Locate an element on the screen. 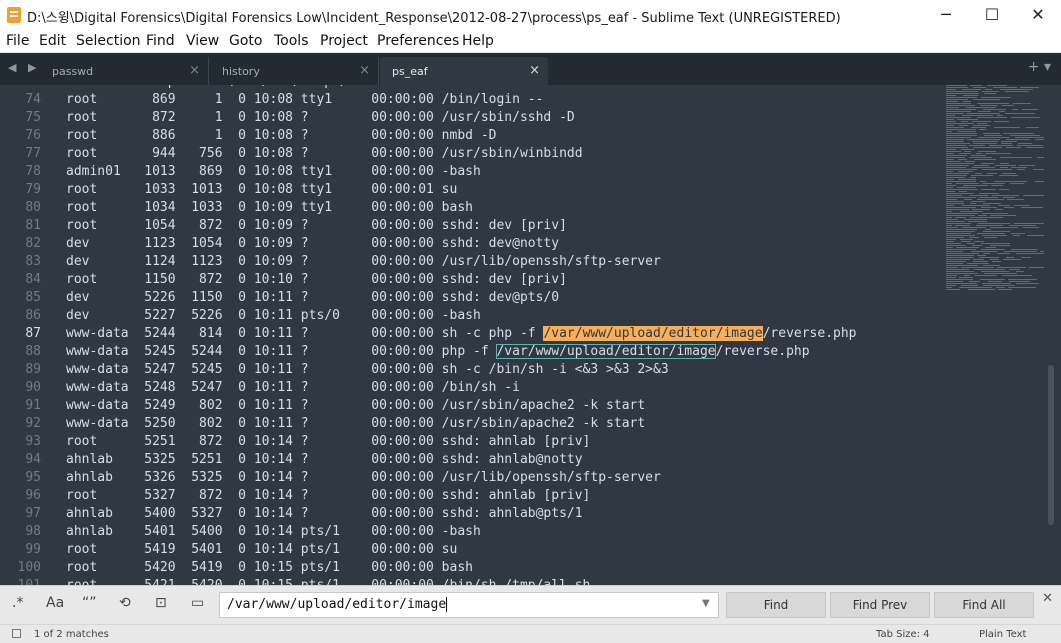 This screenshot has width=1061, height=643. tab-passwd: passwd × is located at coordinates (124, 71).